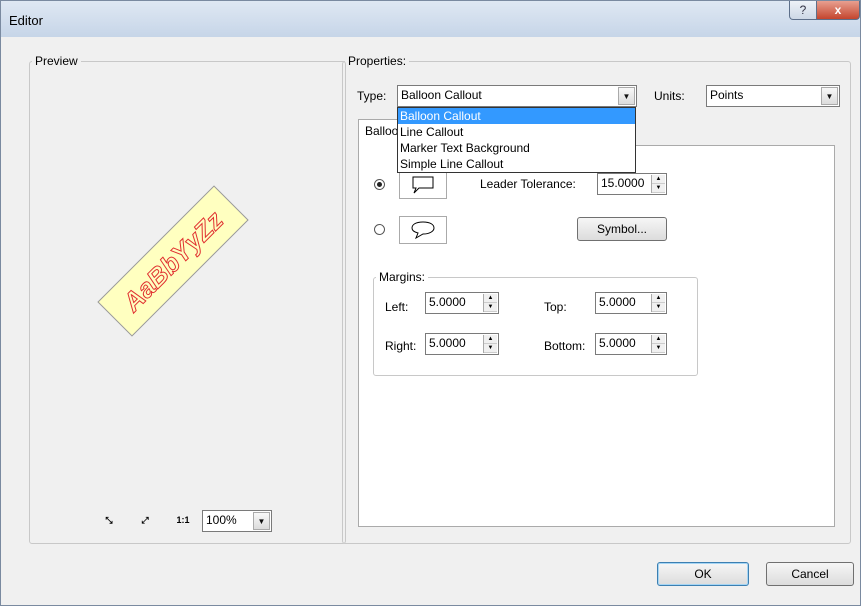 The image size is (861, 606). I want to click on sample-text: AaBbYyZz, so click(172, 261).